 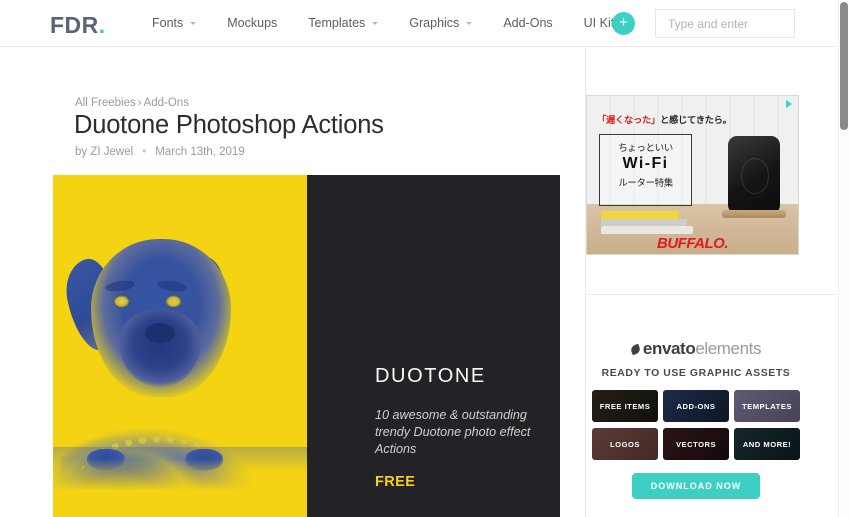 I want to click on hero-free-badge: FREE, so click(x=395, y=482).